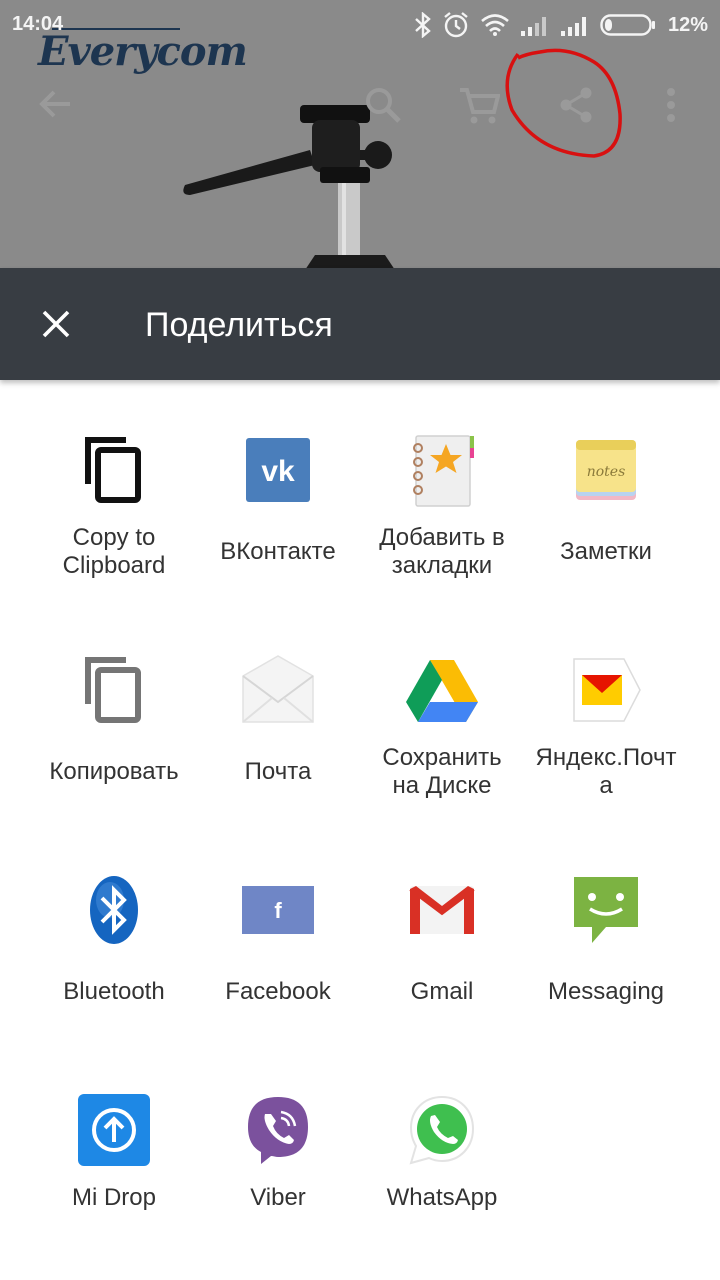  What do you see at coordinates (114, 771) in the screenshot?
I see `share-target-label: Копировать` at bounding box center [114, 771].